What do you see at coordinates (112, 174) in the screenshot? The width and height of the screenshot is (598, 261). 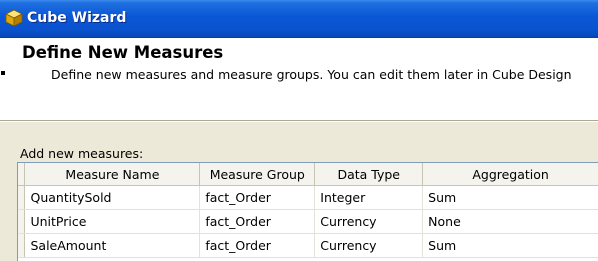 I see `column-header-measure-name: Measure Name` at bounding box center [112, 174].